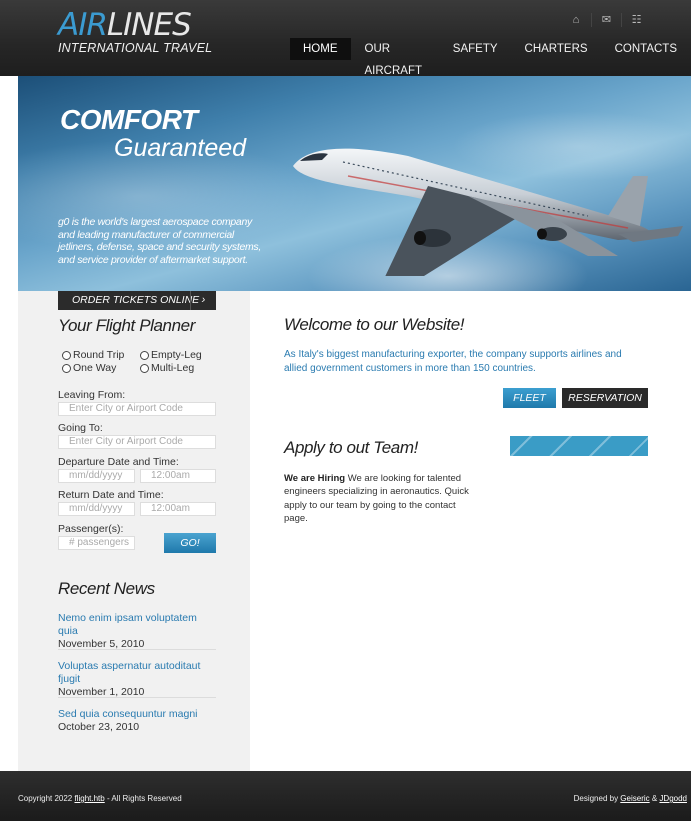 The height and width of the screenshot is (821, 691). Describe the element at coordinates (137, 409) in the screenshot. I see `leaving-from-input: Enter City or Airport Code` at that location.